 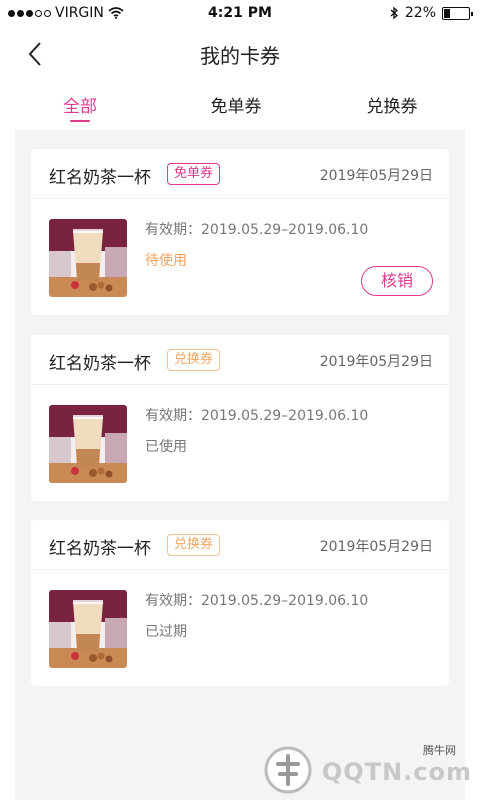 I want to click on tab-exchange-coupon: 兑换券, so click(x=392, y=104).